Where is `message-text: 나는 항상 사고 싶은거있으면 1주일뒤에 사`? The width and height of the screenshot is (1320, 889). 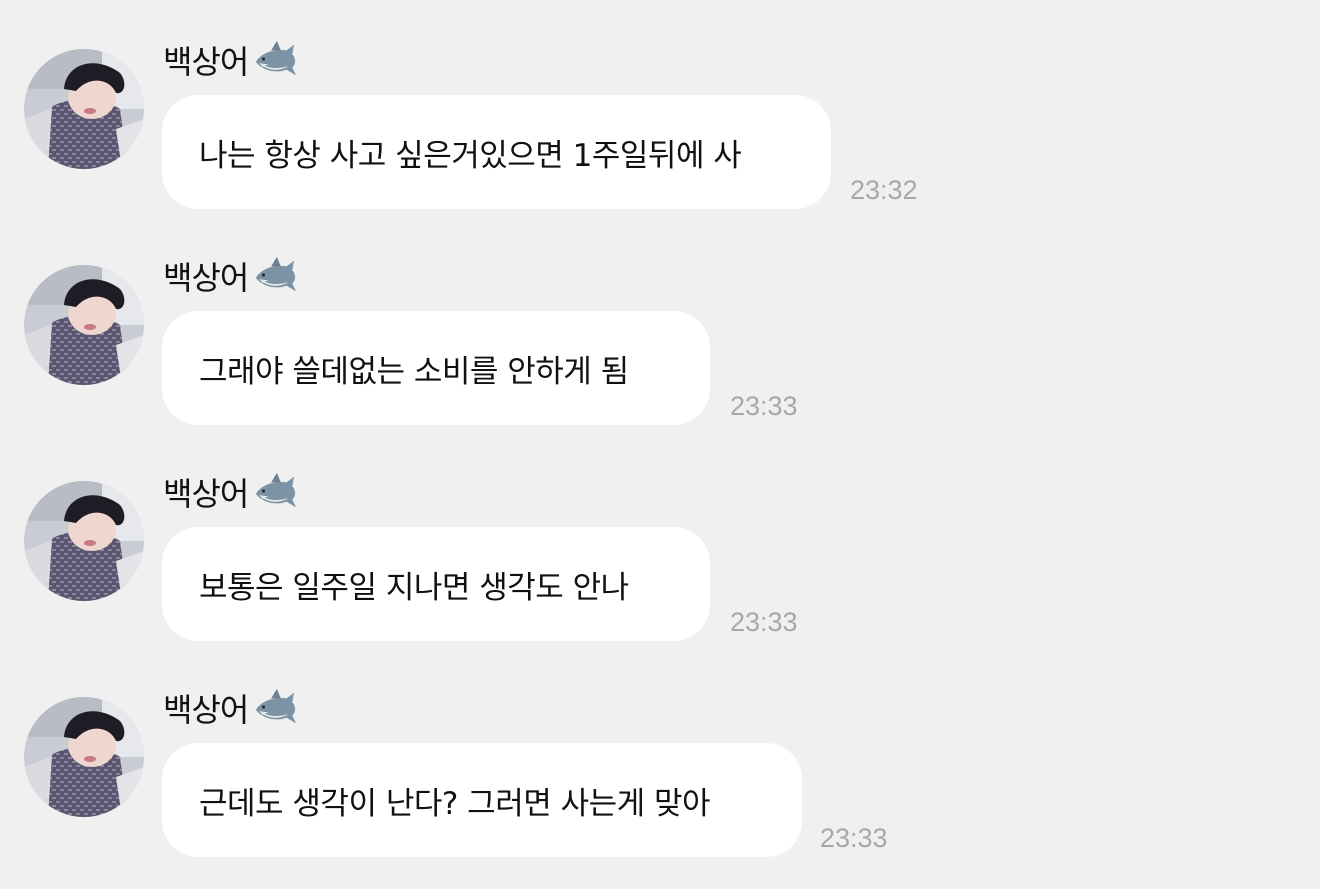
message-text: 나는 항상 사고 싶은거있으면 1주일뒤에 사 is located at coordinates (470, 155).